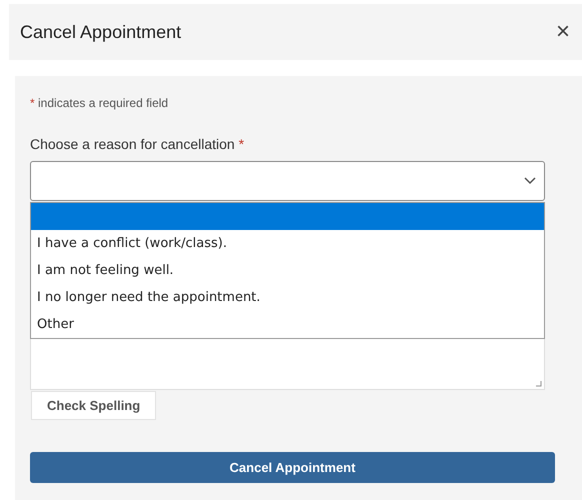  What do you see at coordinates (292, 467) in the screenshot?
I see `cancel-appointment-button: Cancel Appointment` at bounding box center [292, 467].